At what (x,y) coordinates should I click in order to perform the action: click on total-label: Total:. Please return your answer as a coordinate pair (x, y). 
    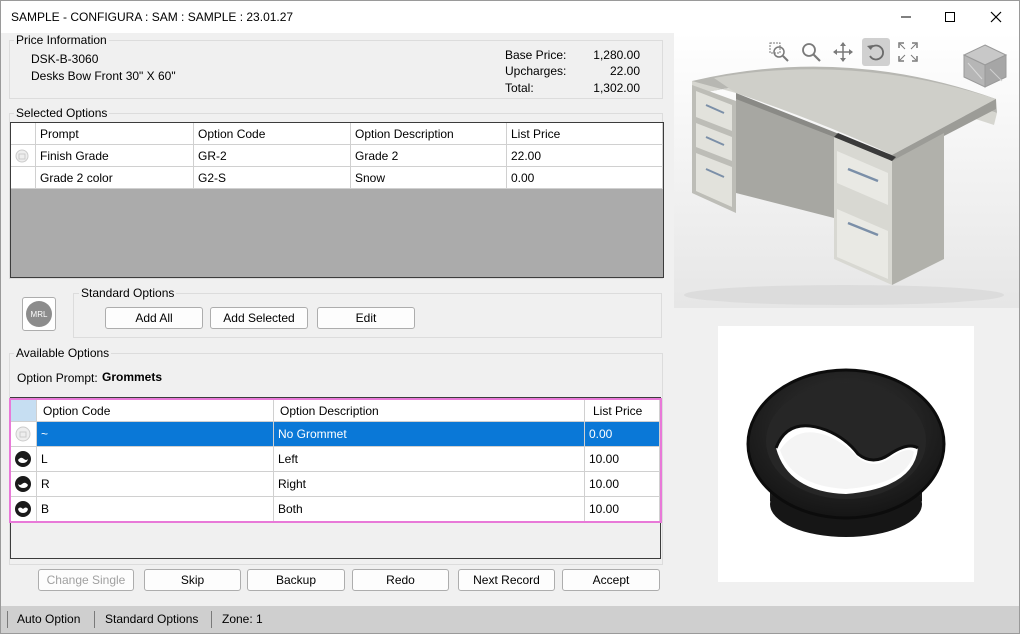
    Looking at the image, I should click on (519, 88).